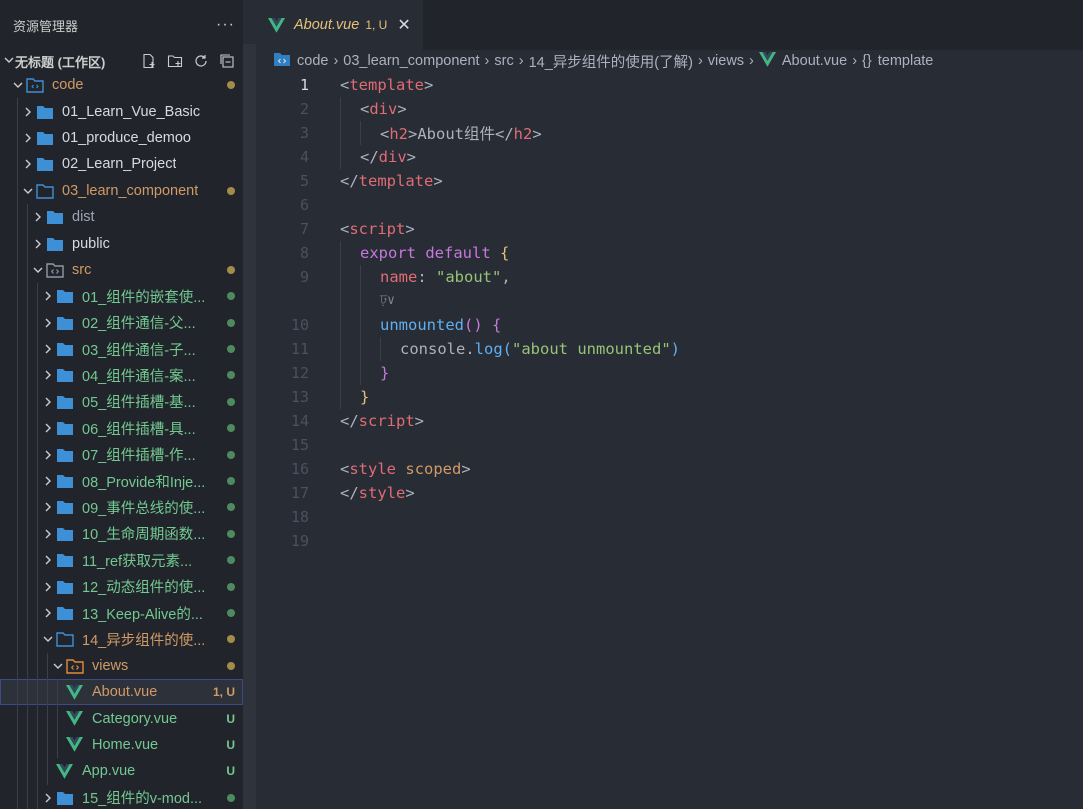  I want to click on collapse-all-icon, so click(227, 61).